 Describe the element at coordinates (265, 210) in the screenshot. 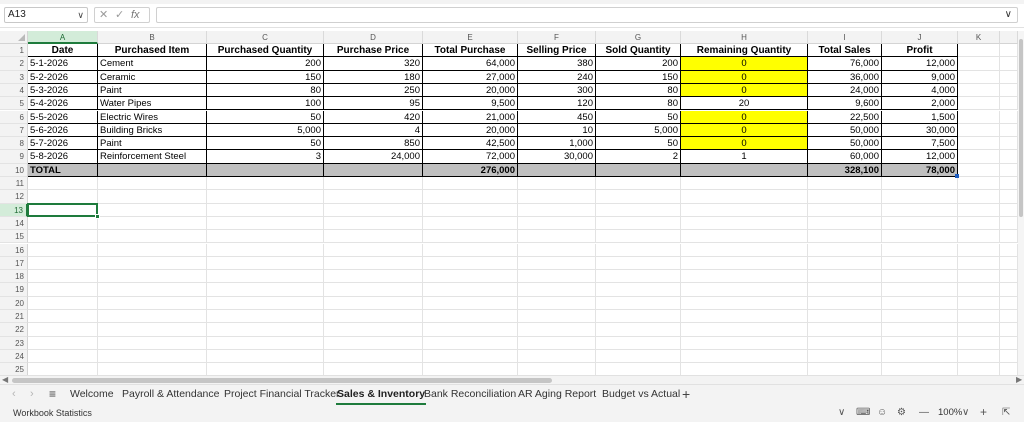

I see `cell-c13` at that location.